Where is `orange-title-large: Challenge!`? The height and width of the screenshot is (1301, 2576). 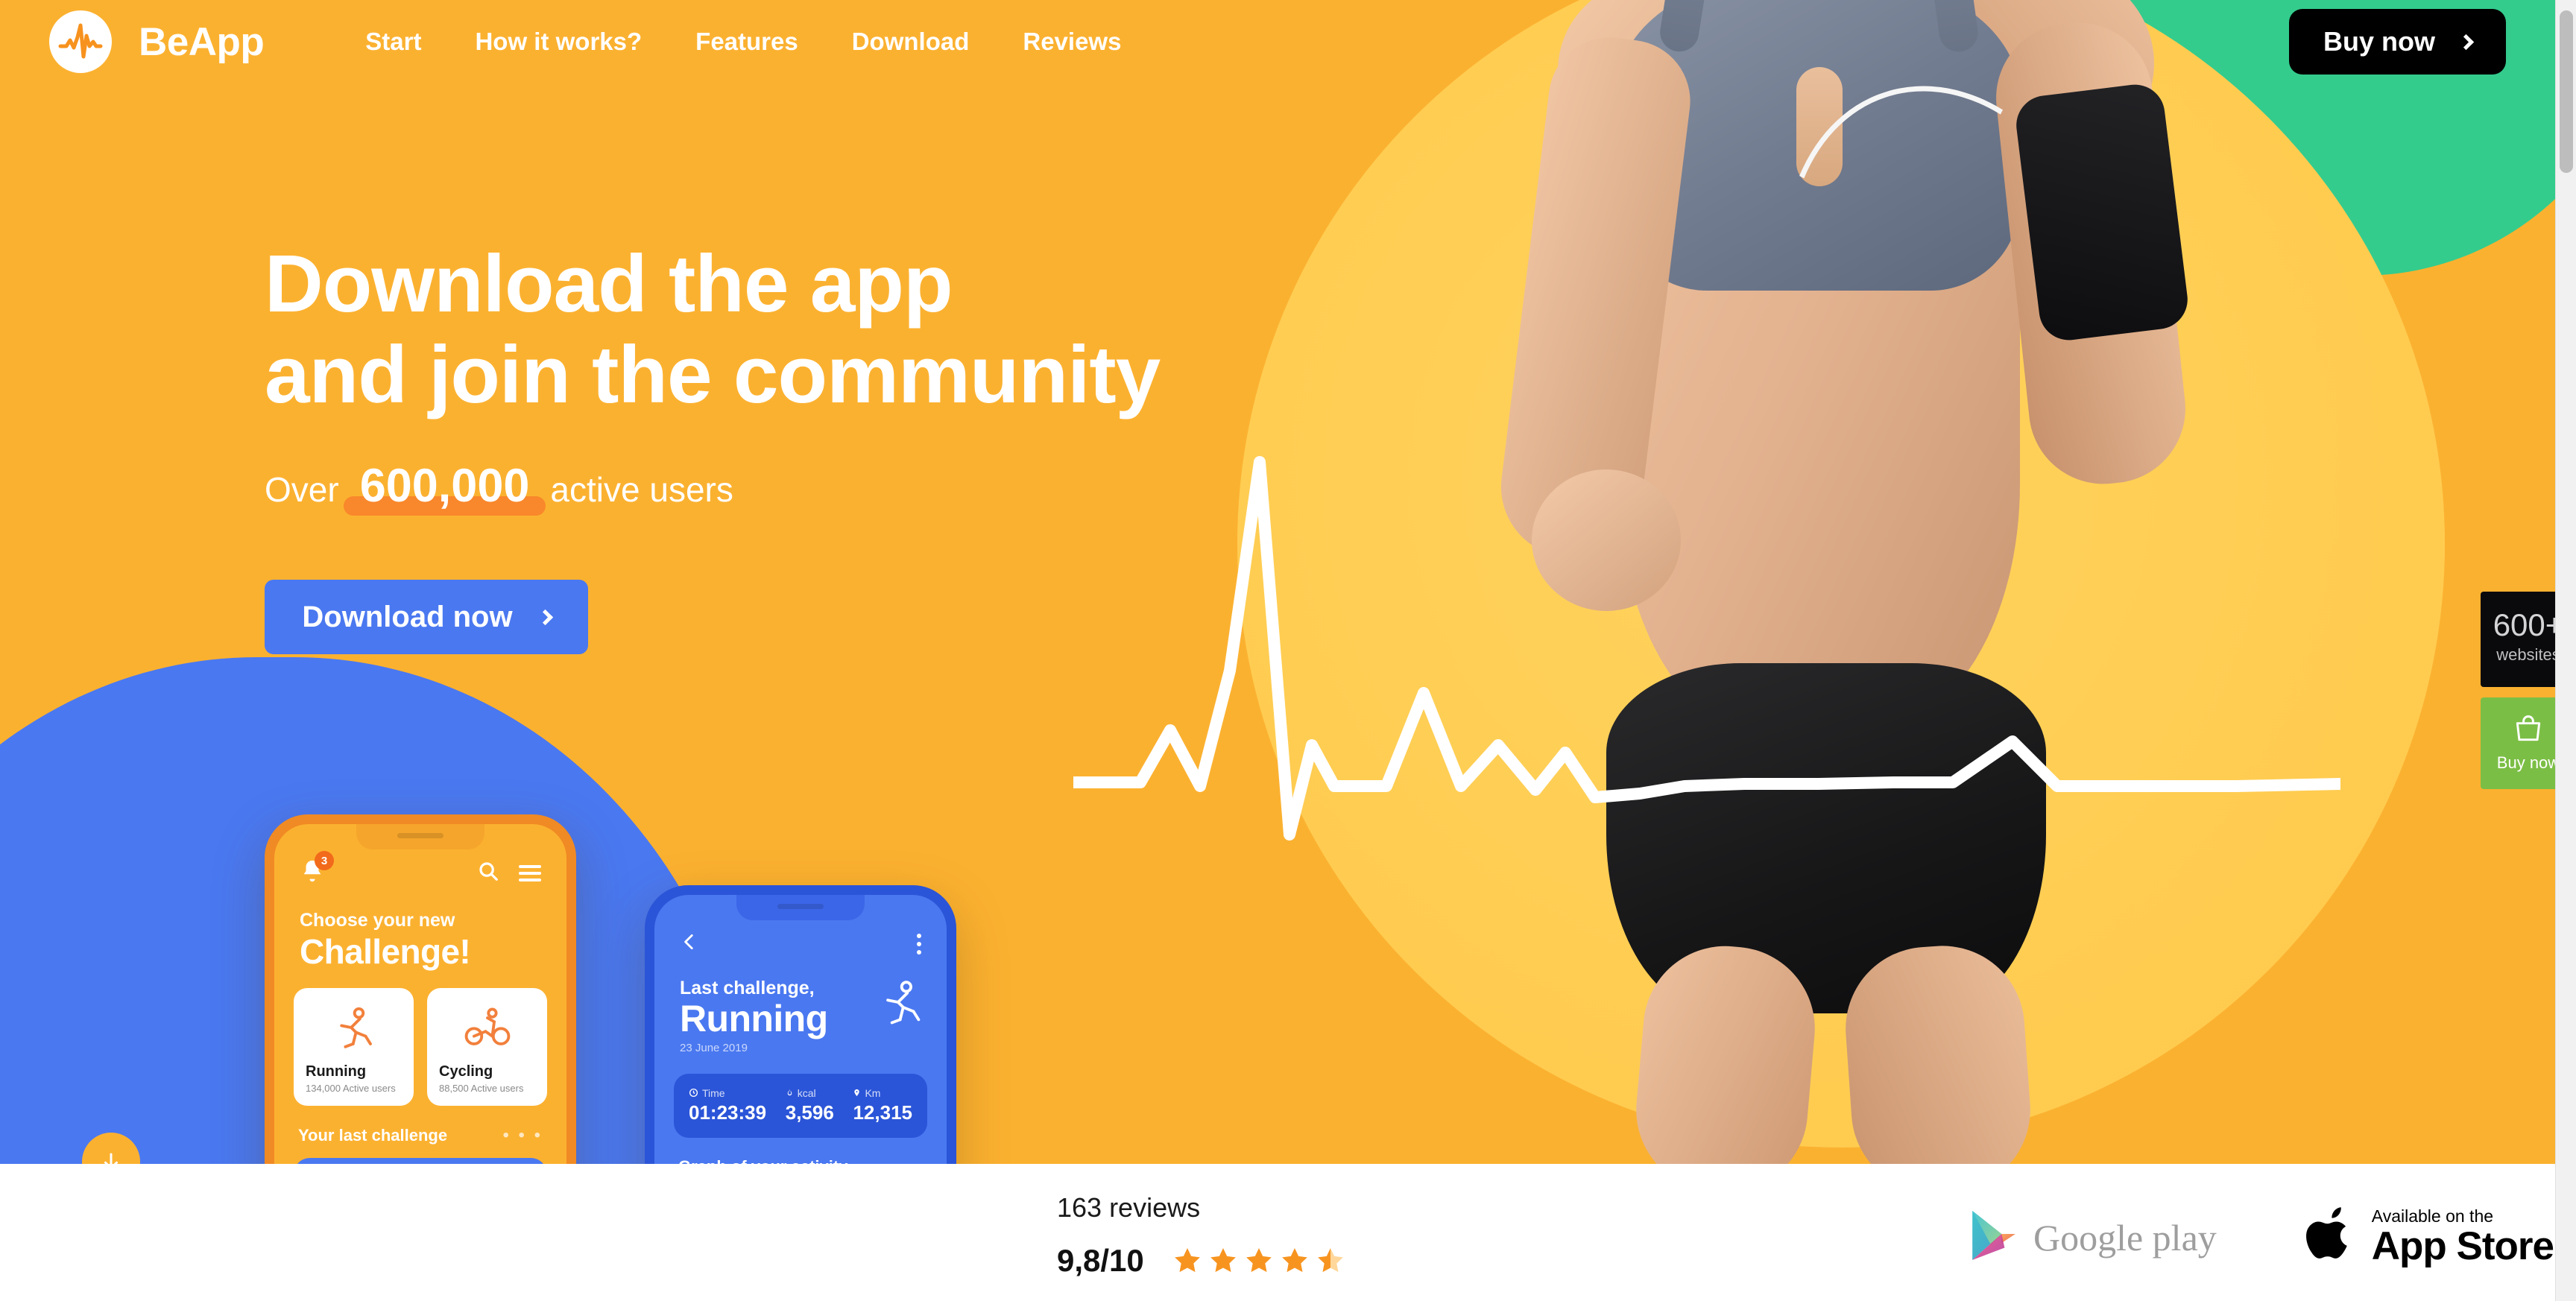
orange-title-large: Challenge! is located at coordinates (385, 951).